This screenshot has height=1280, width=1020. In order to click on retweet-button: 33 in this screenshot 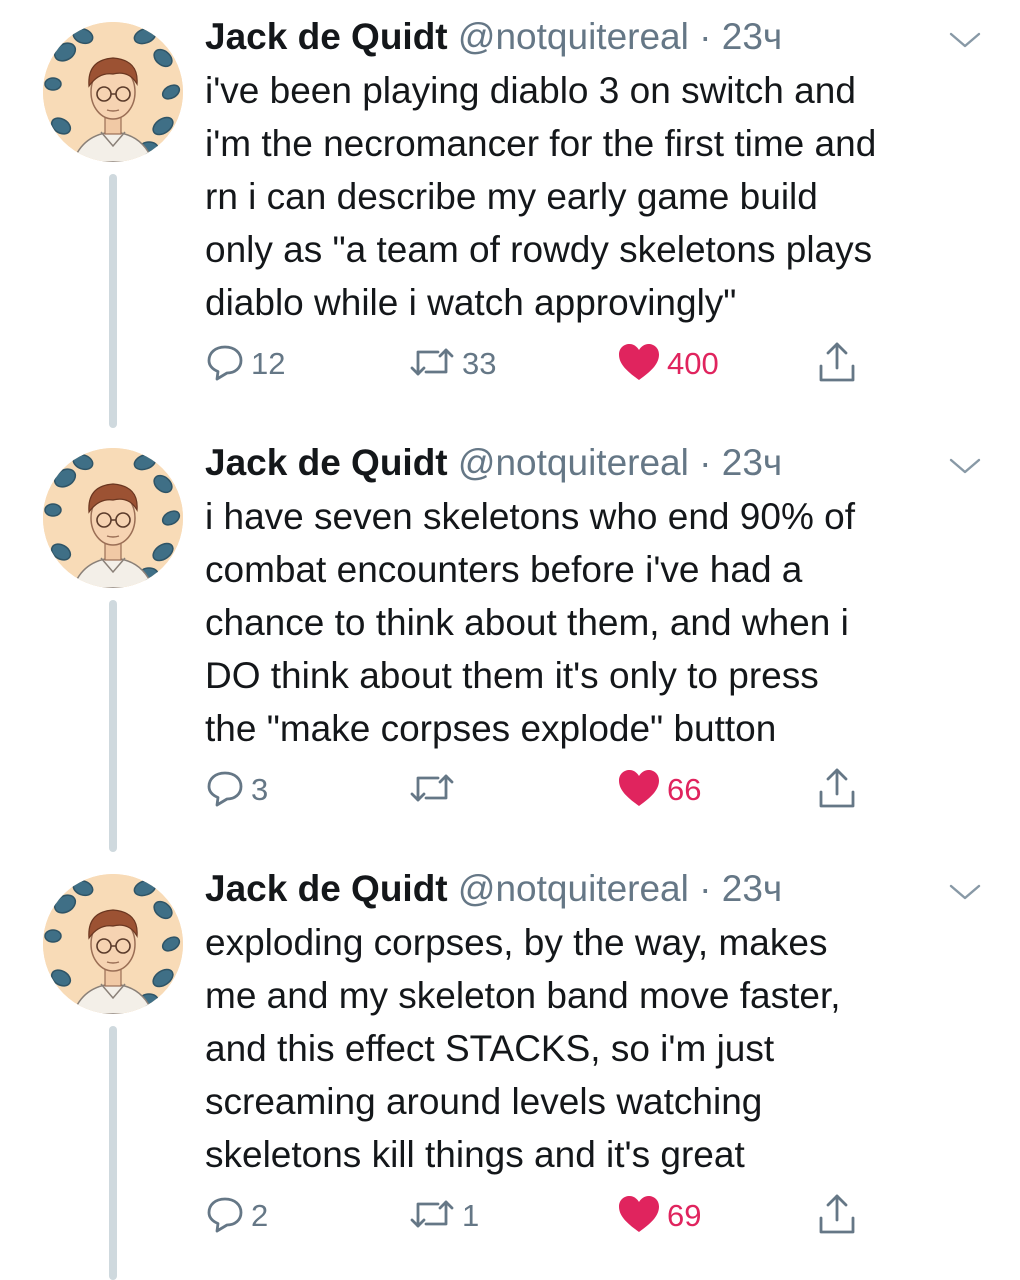, I will do `click(452, 364)`.